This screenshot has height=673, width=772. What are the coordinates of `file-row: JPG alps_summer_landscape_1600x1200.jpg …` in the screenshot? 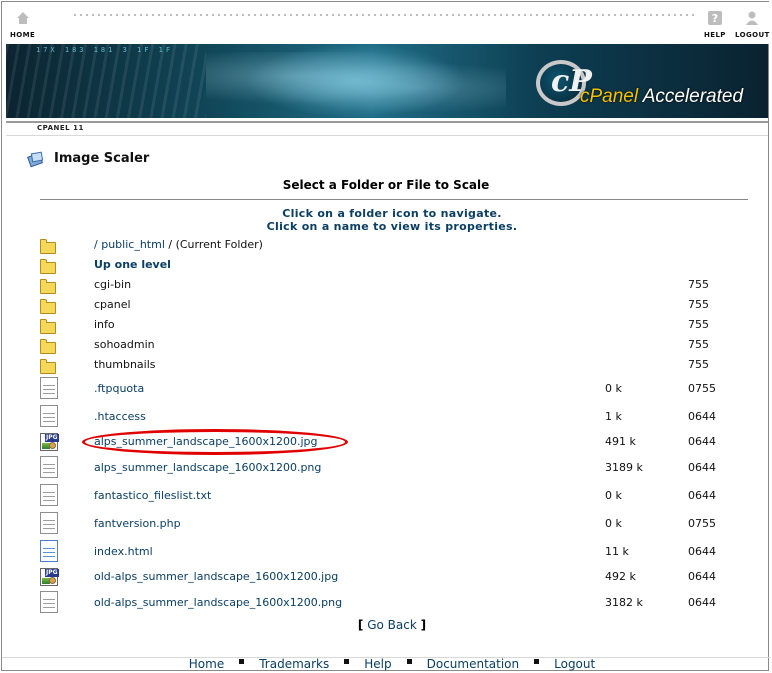 It's located at (386, 444).